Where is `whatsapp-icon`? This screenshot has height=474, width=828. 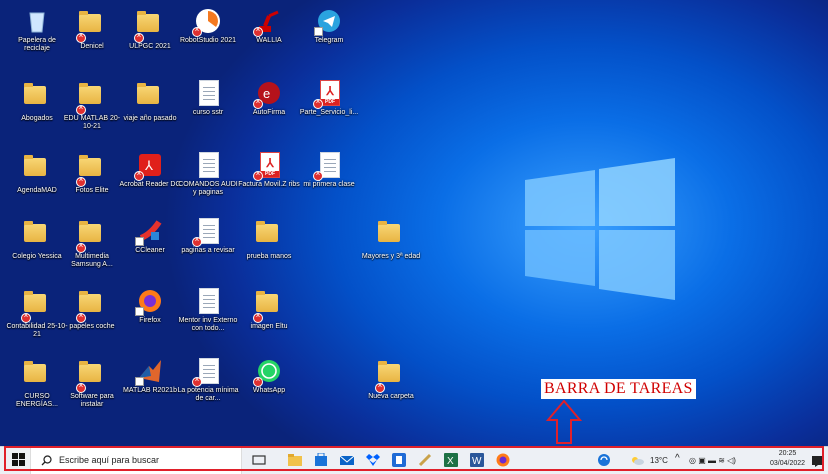 whatsapp-icon is located at coordinates (267, 372).